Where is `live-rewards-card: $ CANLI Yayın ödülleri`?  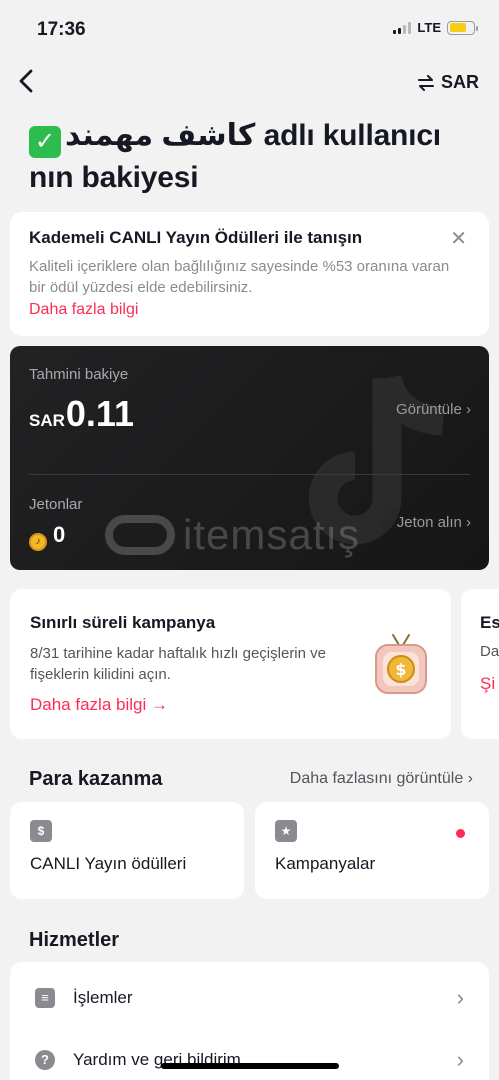 live-rewards-card: $ CANLI Yayın ödülleri is located at coordinates (127, 850).